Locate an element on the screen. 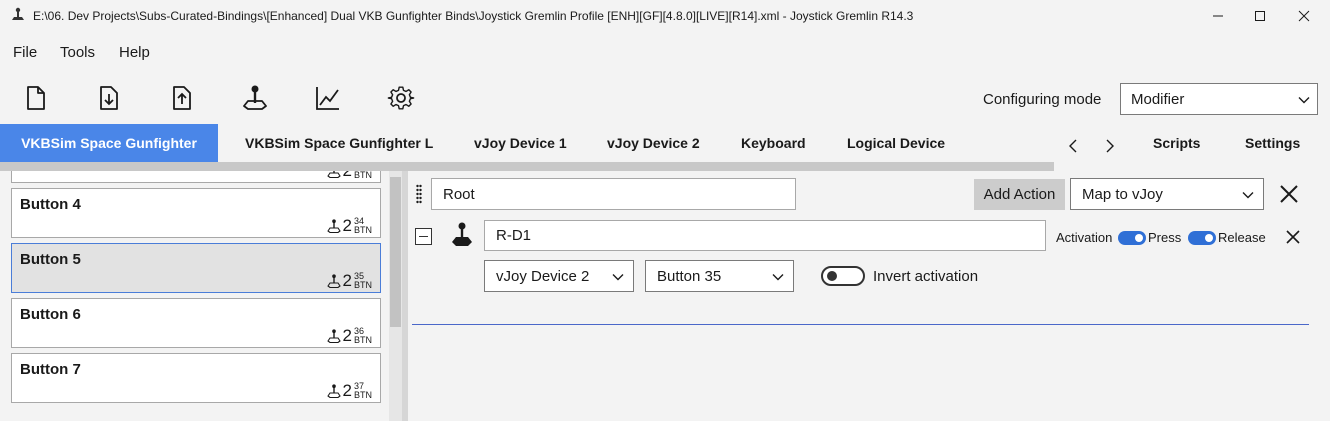  input-button-item: Button 5 2 35 BTN is located at coordinates (196, 268).